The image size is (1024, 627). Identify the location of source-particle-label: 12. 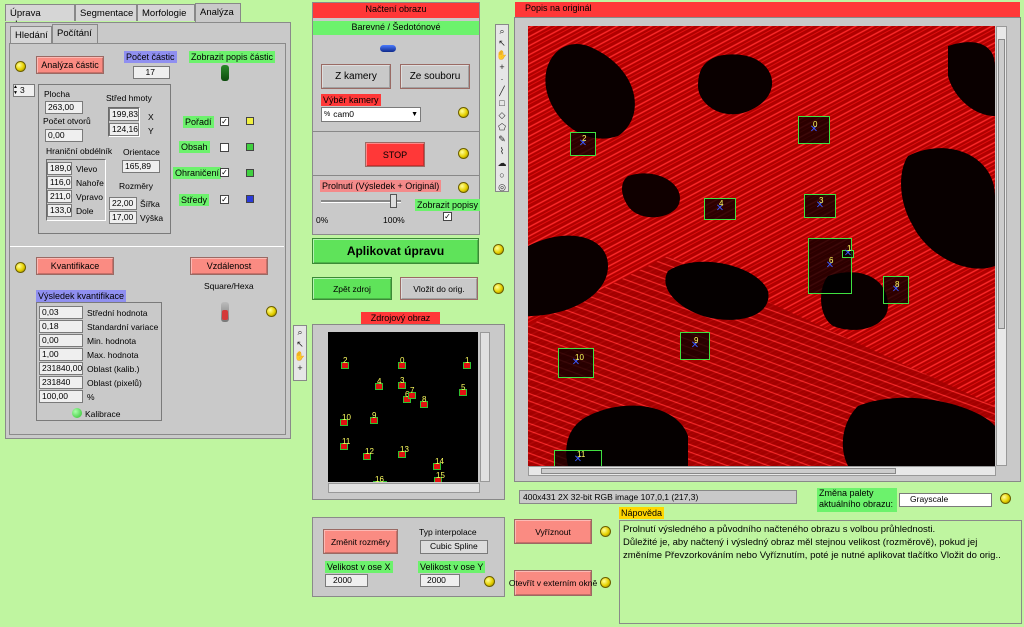
(369, 451).